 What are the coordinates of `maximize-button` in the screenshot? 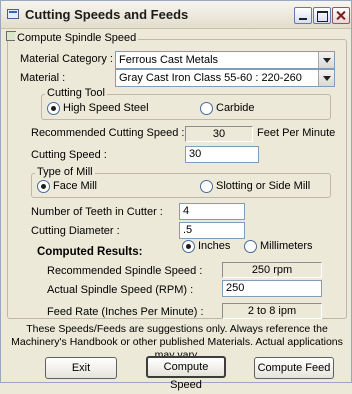 It's located at (322, 15).